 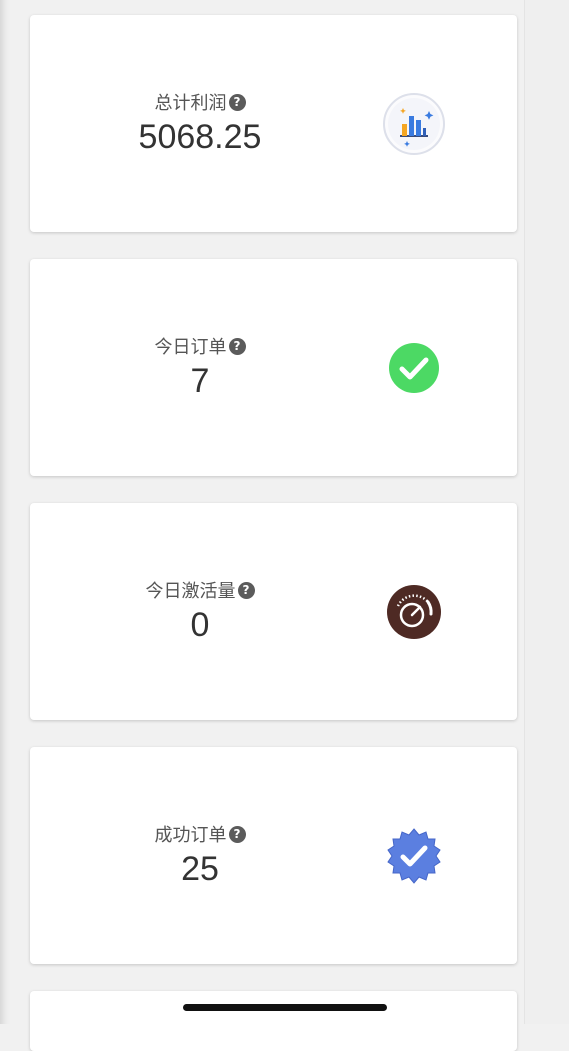 What do you see at coordinates (200, 137) in the screenshot?
I see `stat-value: 5068.25` at bounding box center [200, 137].